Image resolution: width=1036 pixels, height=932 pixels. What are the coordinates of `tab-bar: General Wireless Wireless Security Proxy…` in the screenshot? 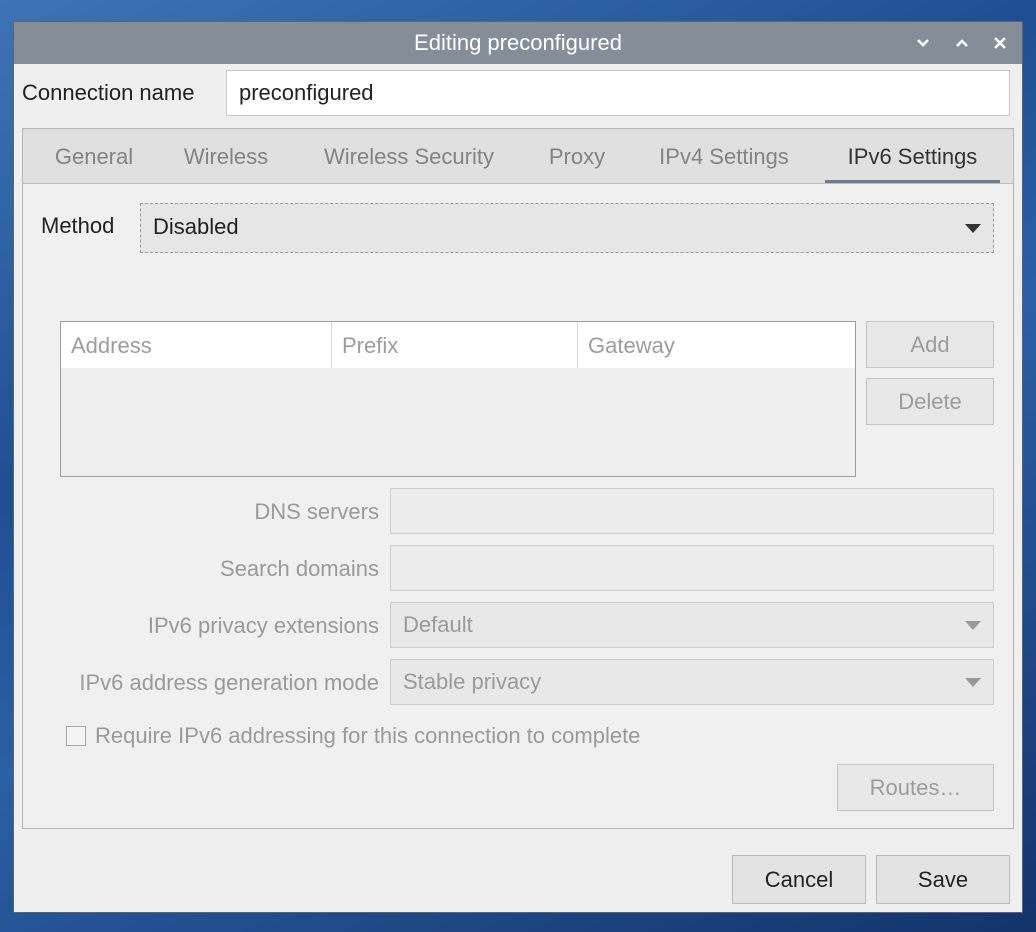 It's located at (518, 156).